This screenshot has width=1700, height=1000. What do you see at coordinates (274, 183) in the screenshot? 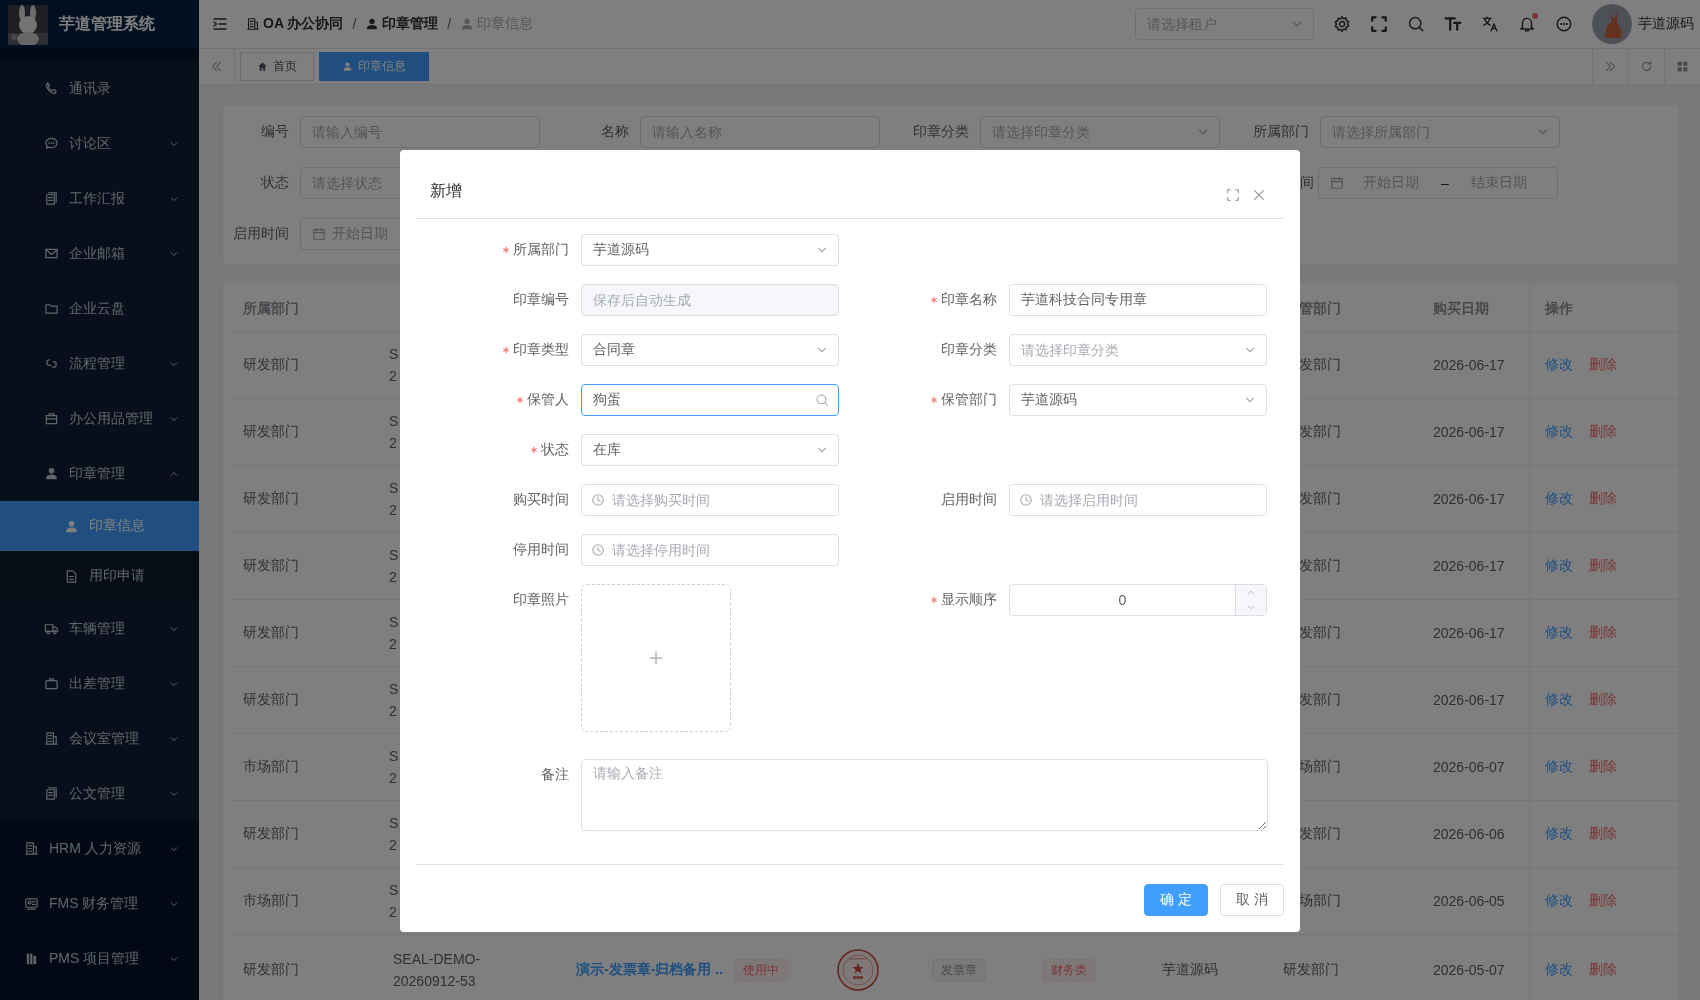
I see `filter-label: 状态` at bounding box center [274, 183].